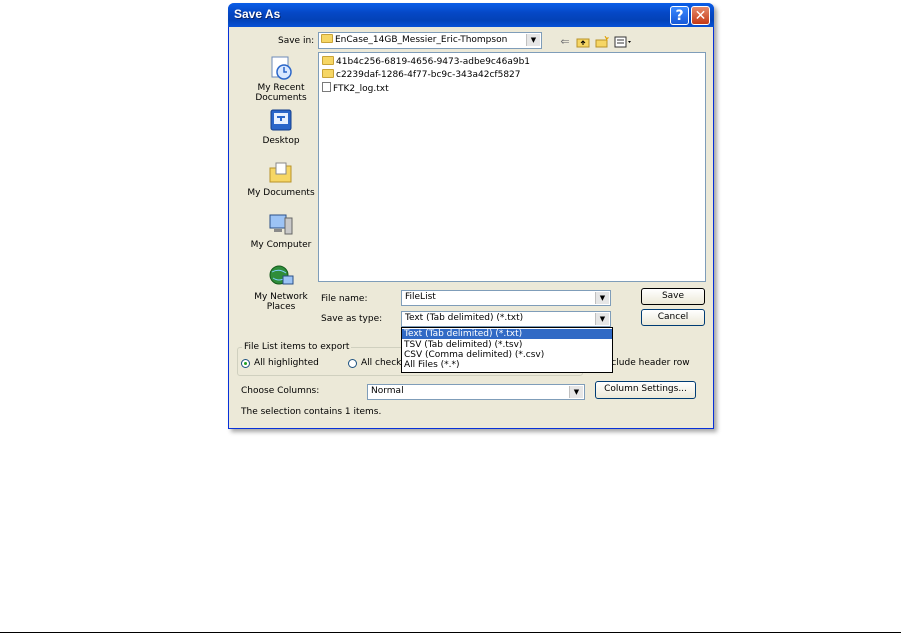 Image resolution: width=901 pixels, height=634 pixels. Describe the element at coordinates (286, 363) in the screenshot. I see `all-highlighted-label: All highlighted` at that location.